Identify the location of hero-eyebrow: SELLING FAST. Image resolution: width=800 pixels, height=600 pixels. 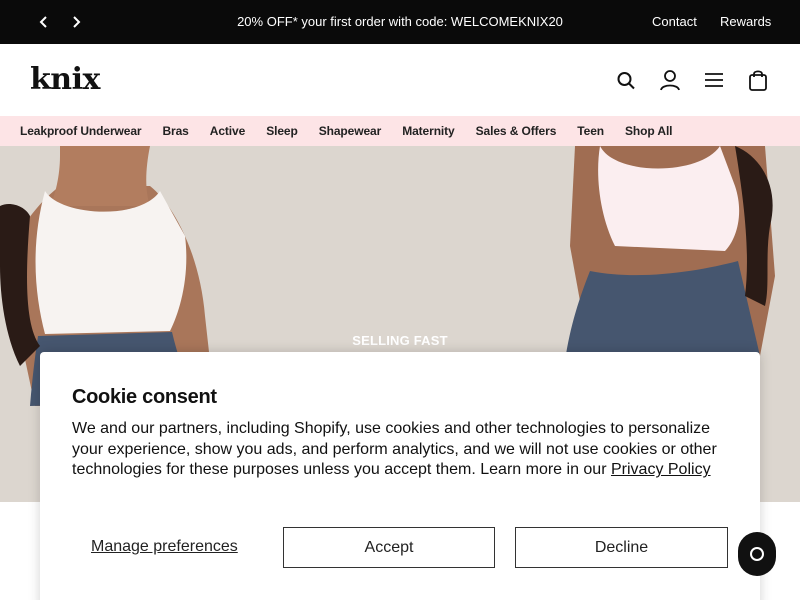
(400, 340).